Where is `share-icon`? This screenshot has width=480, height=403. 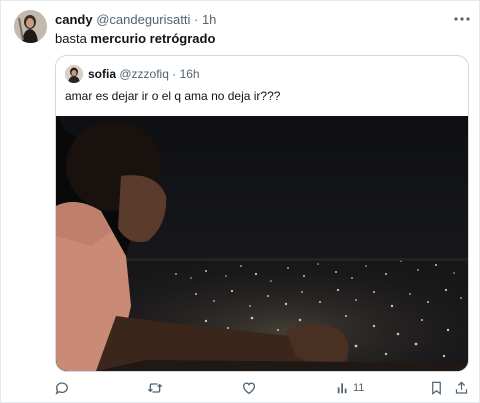 share-icon is located at coordinates (461, 387).